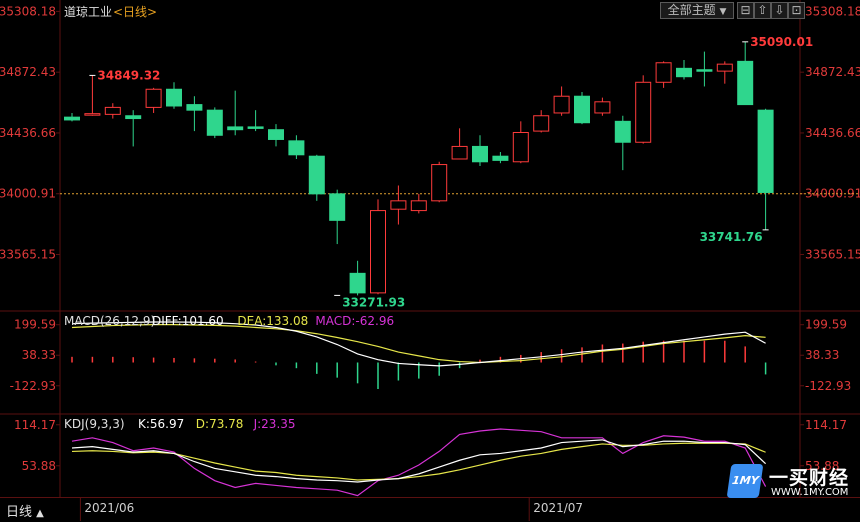  I want to click on macd-readout: MACD:-62.96, so click(354, 321).